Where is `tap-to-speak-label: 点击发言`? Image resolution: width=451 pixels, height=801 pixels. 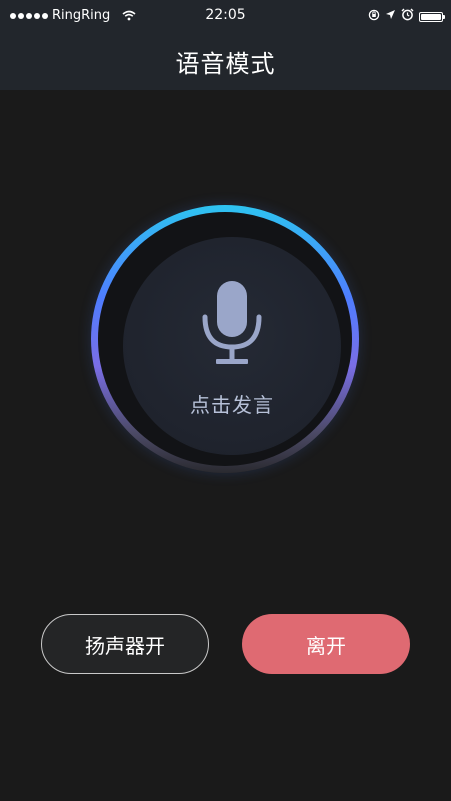 tap-to-speak-label: 点击发言 is located at coordinates (232, 405).